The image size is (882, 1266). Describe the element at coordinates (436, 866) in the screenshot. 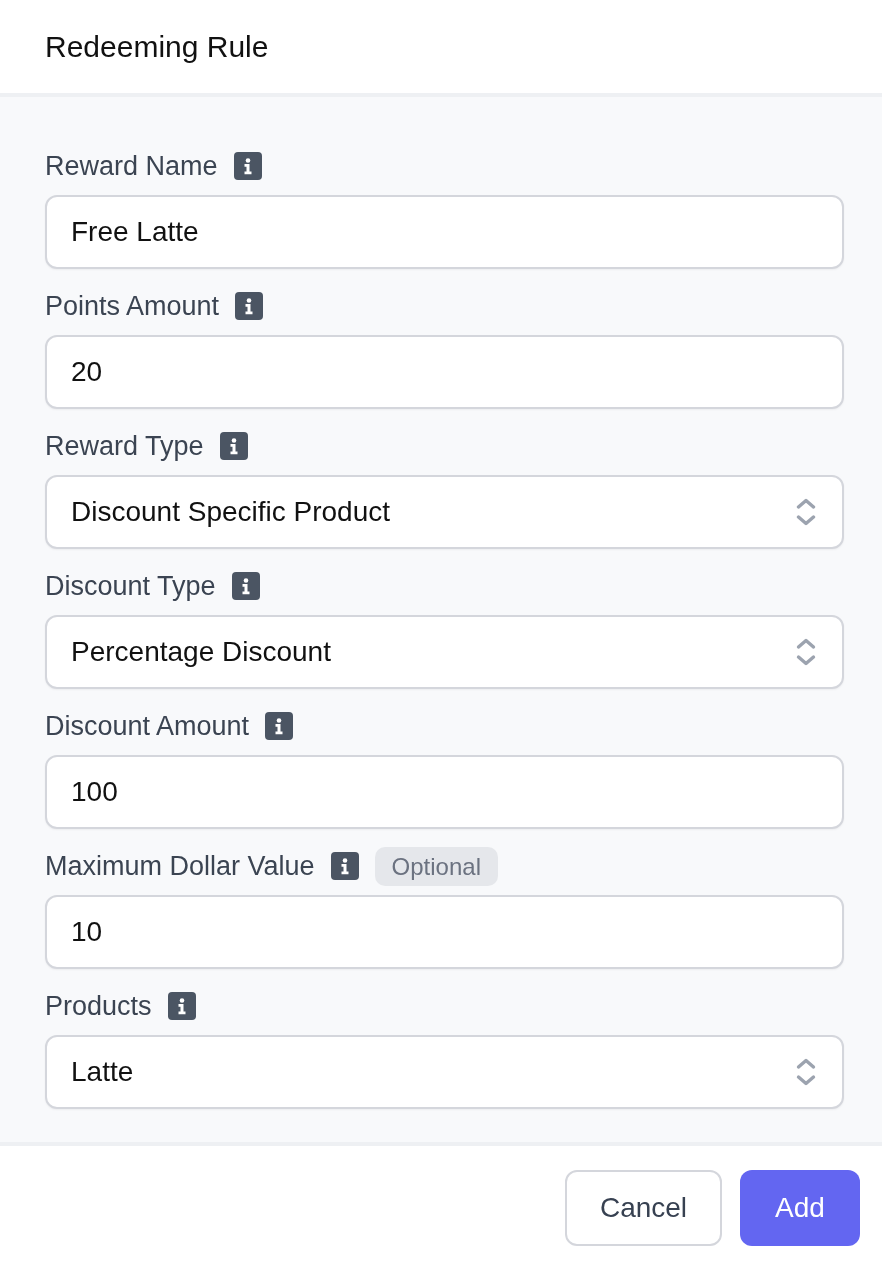

I see `optional-badge: Optional` at that location.